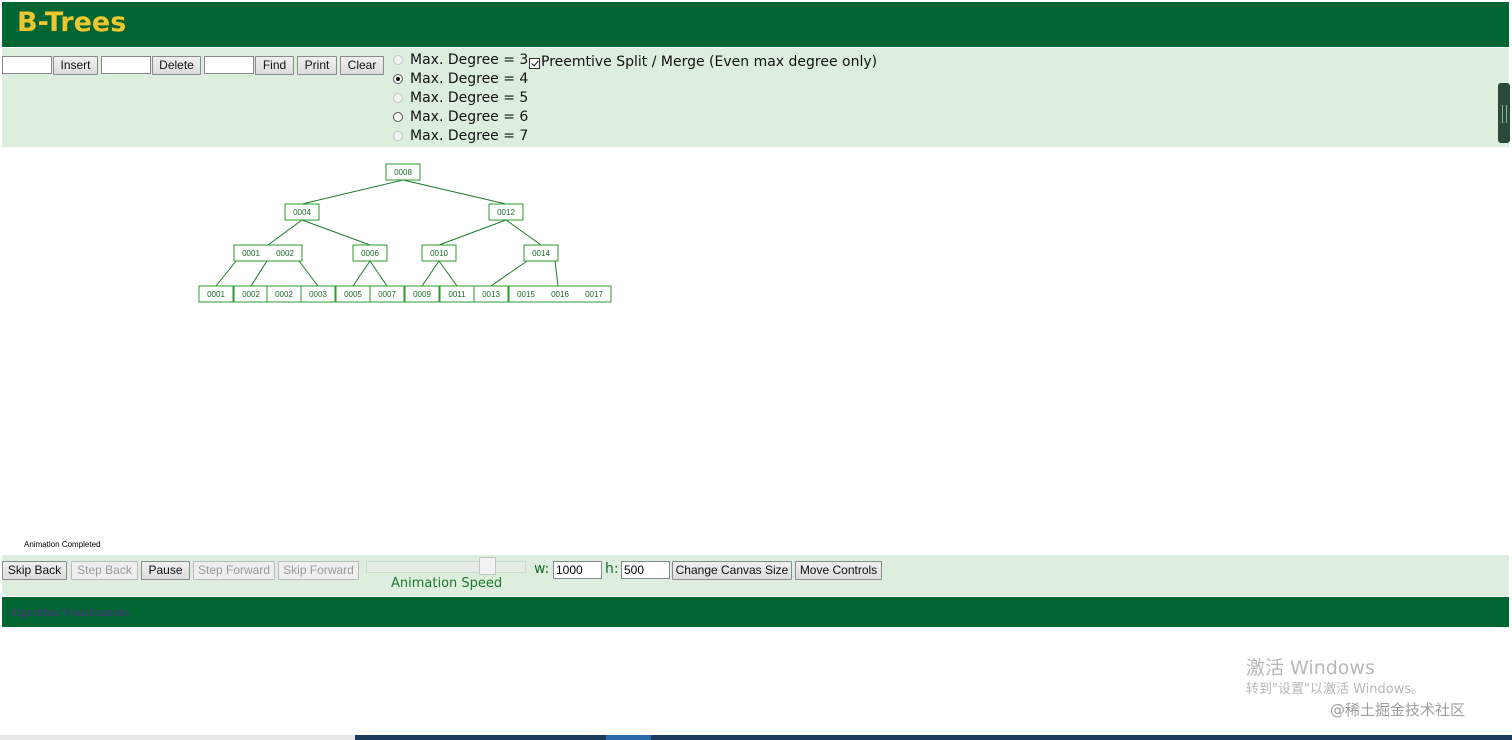 This screenshot has width=1512, height=740. Describe the element at coordinates (1335, 689) in the screenshot. I see `activate-windows-hint: 转到"设置"以激活 Windows。` at that location.